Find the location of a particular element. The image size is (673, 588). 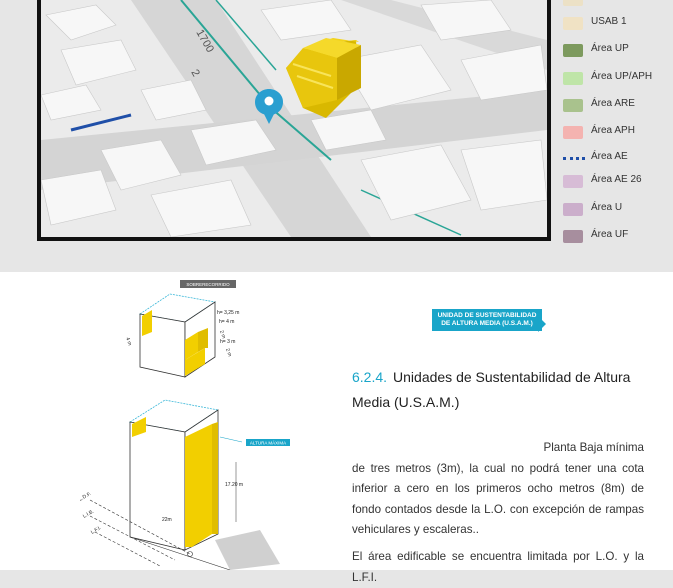

legend-label: Área AE is located at coordinates (609, 156).